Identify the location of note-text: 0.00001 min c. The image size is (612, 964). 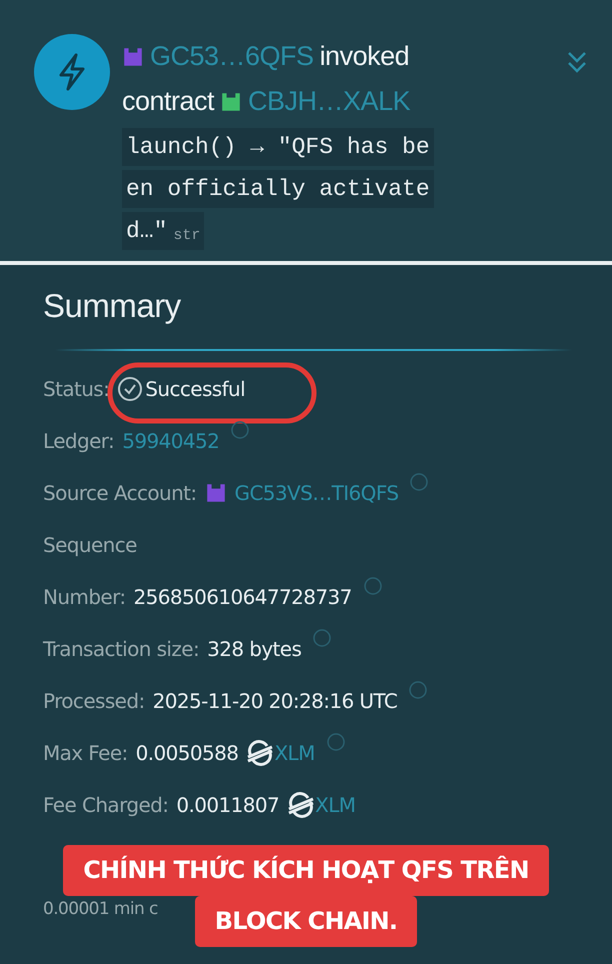
(100, 909).